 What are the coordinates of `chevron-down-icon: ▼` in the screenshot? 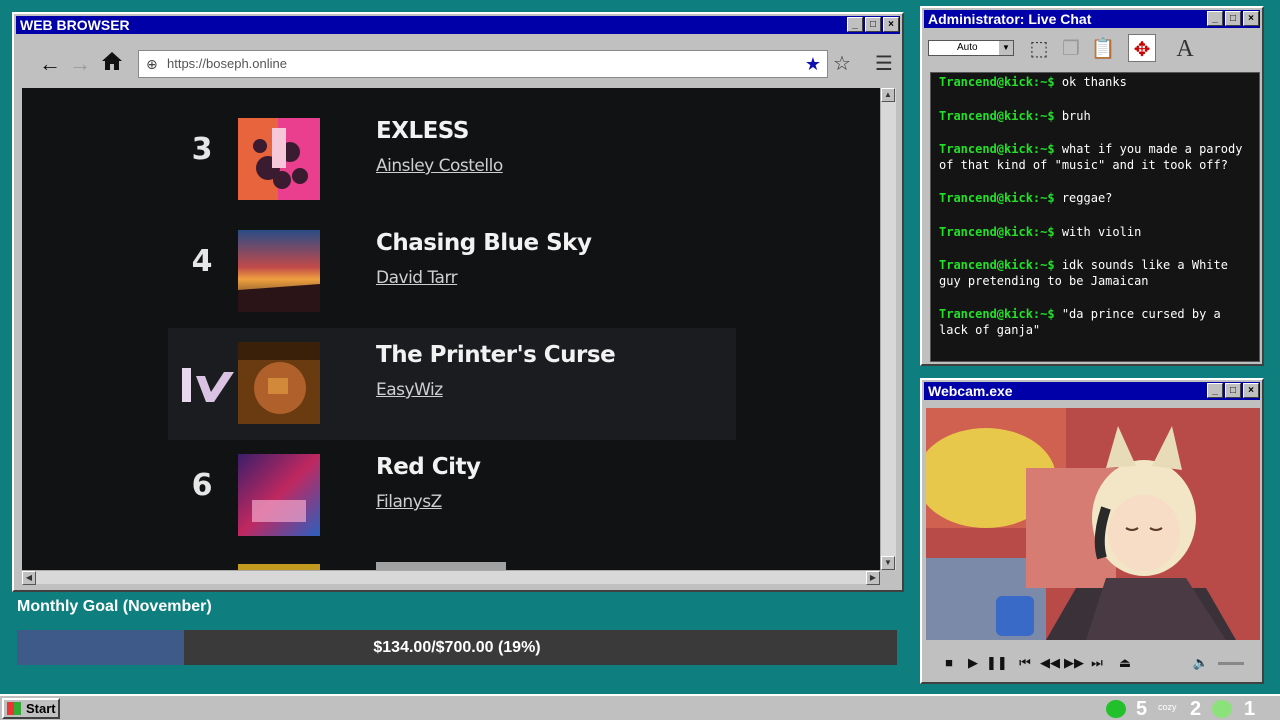 It's located at (1006, 48).